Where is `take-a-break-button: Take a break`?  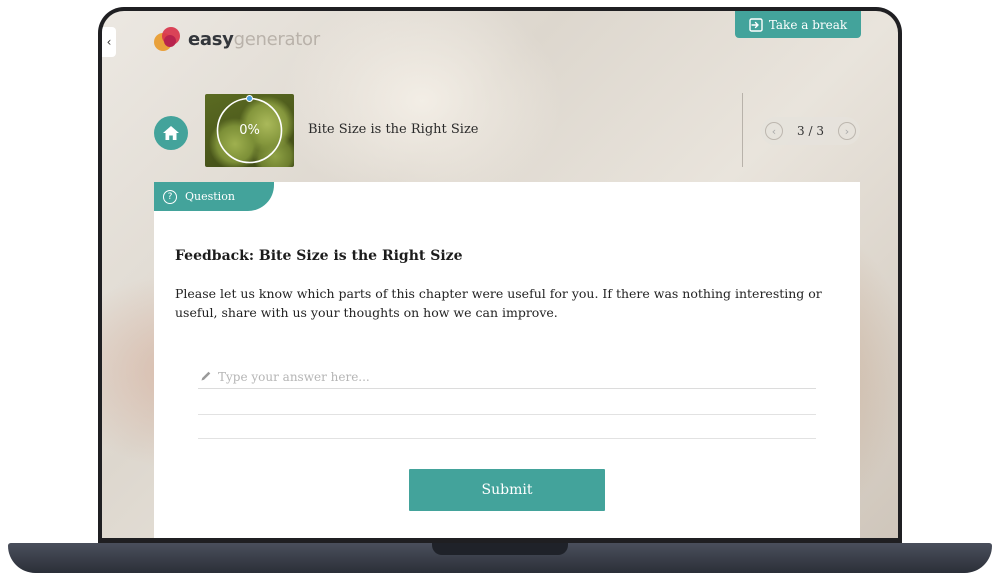 take-a-break-button: Take a break is located at coordinates (798, 24).